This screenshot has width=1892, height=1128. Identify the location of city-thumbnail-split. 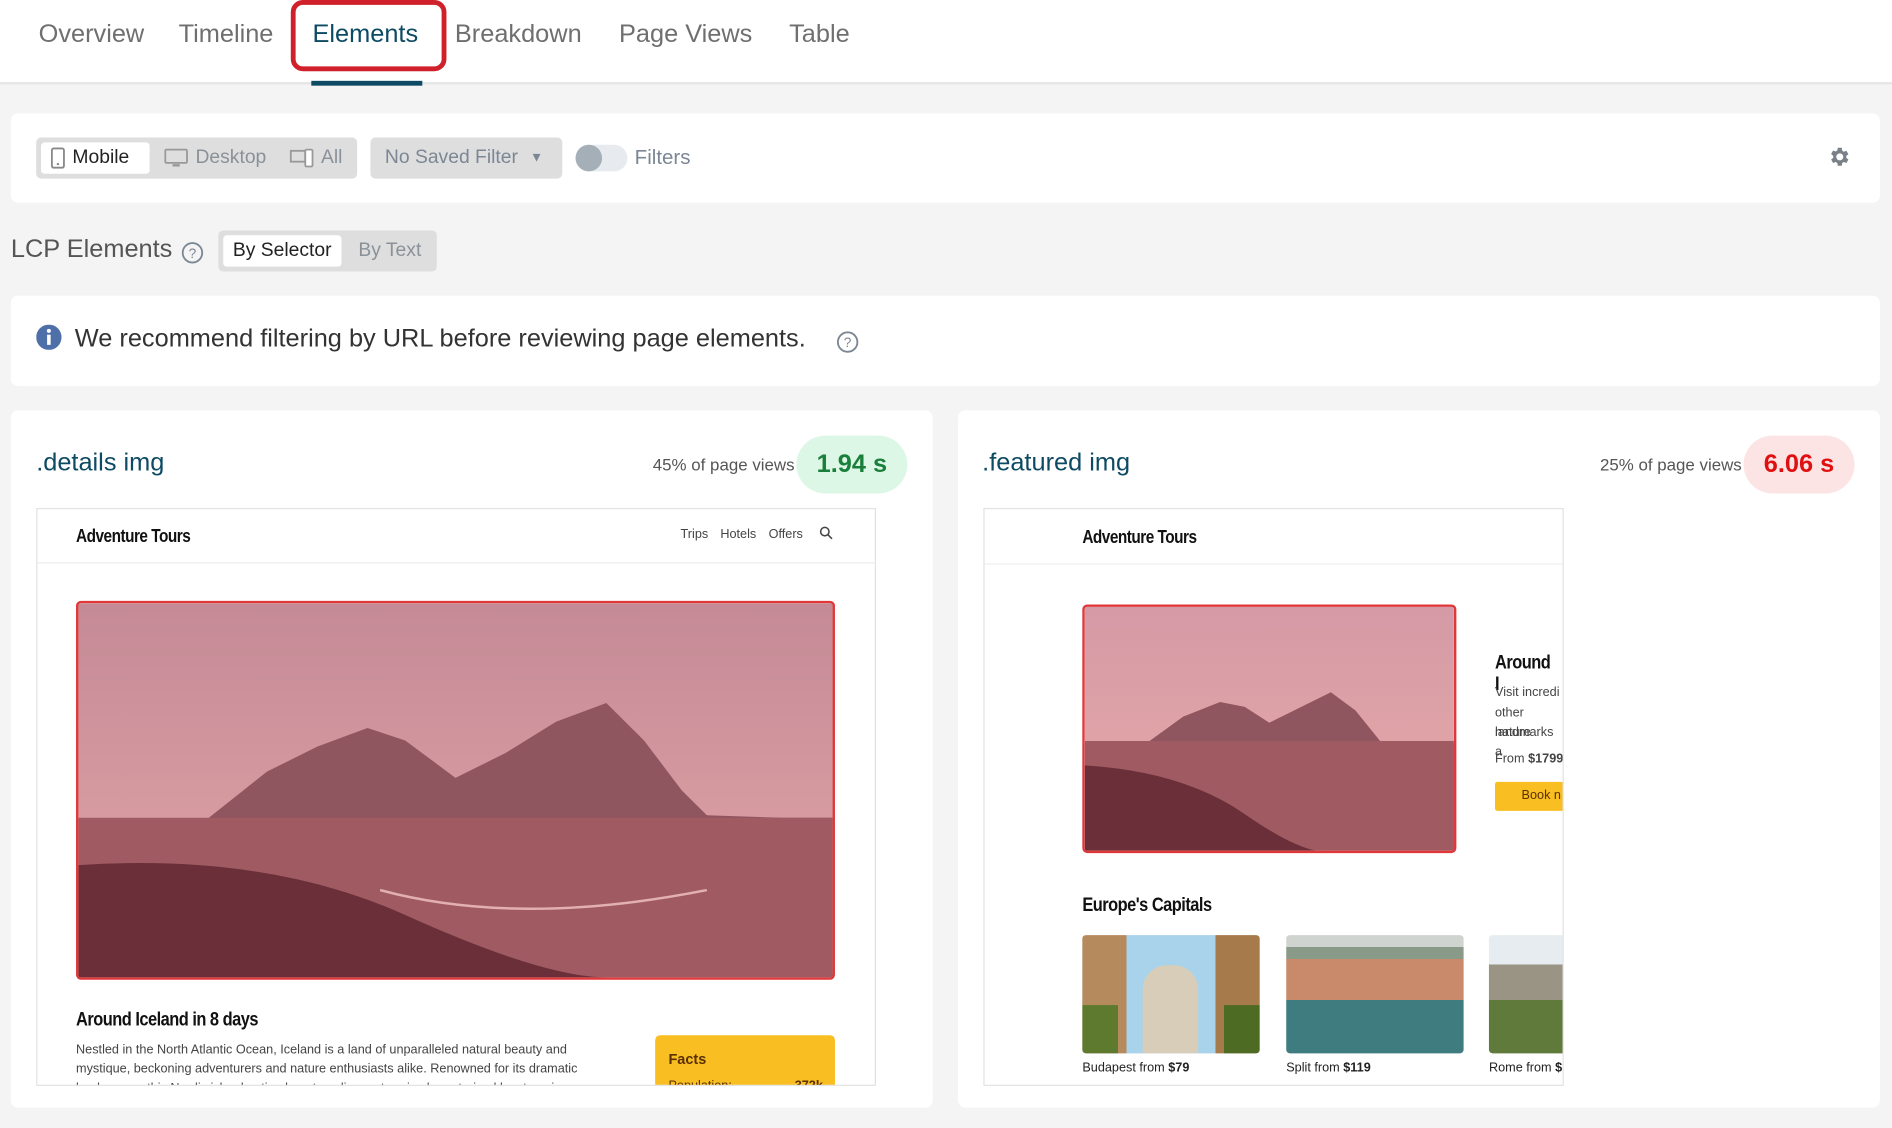
(1375, 994).